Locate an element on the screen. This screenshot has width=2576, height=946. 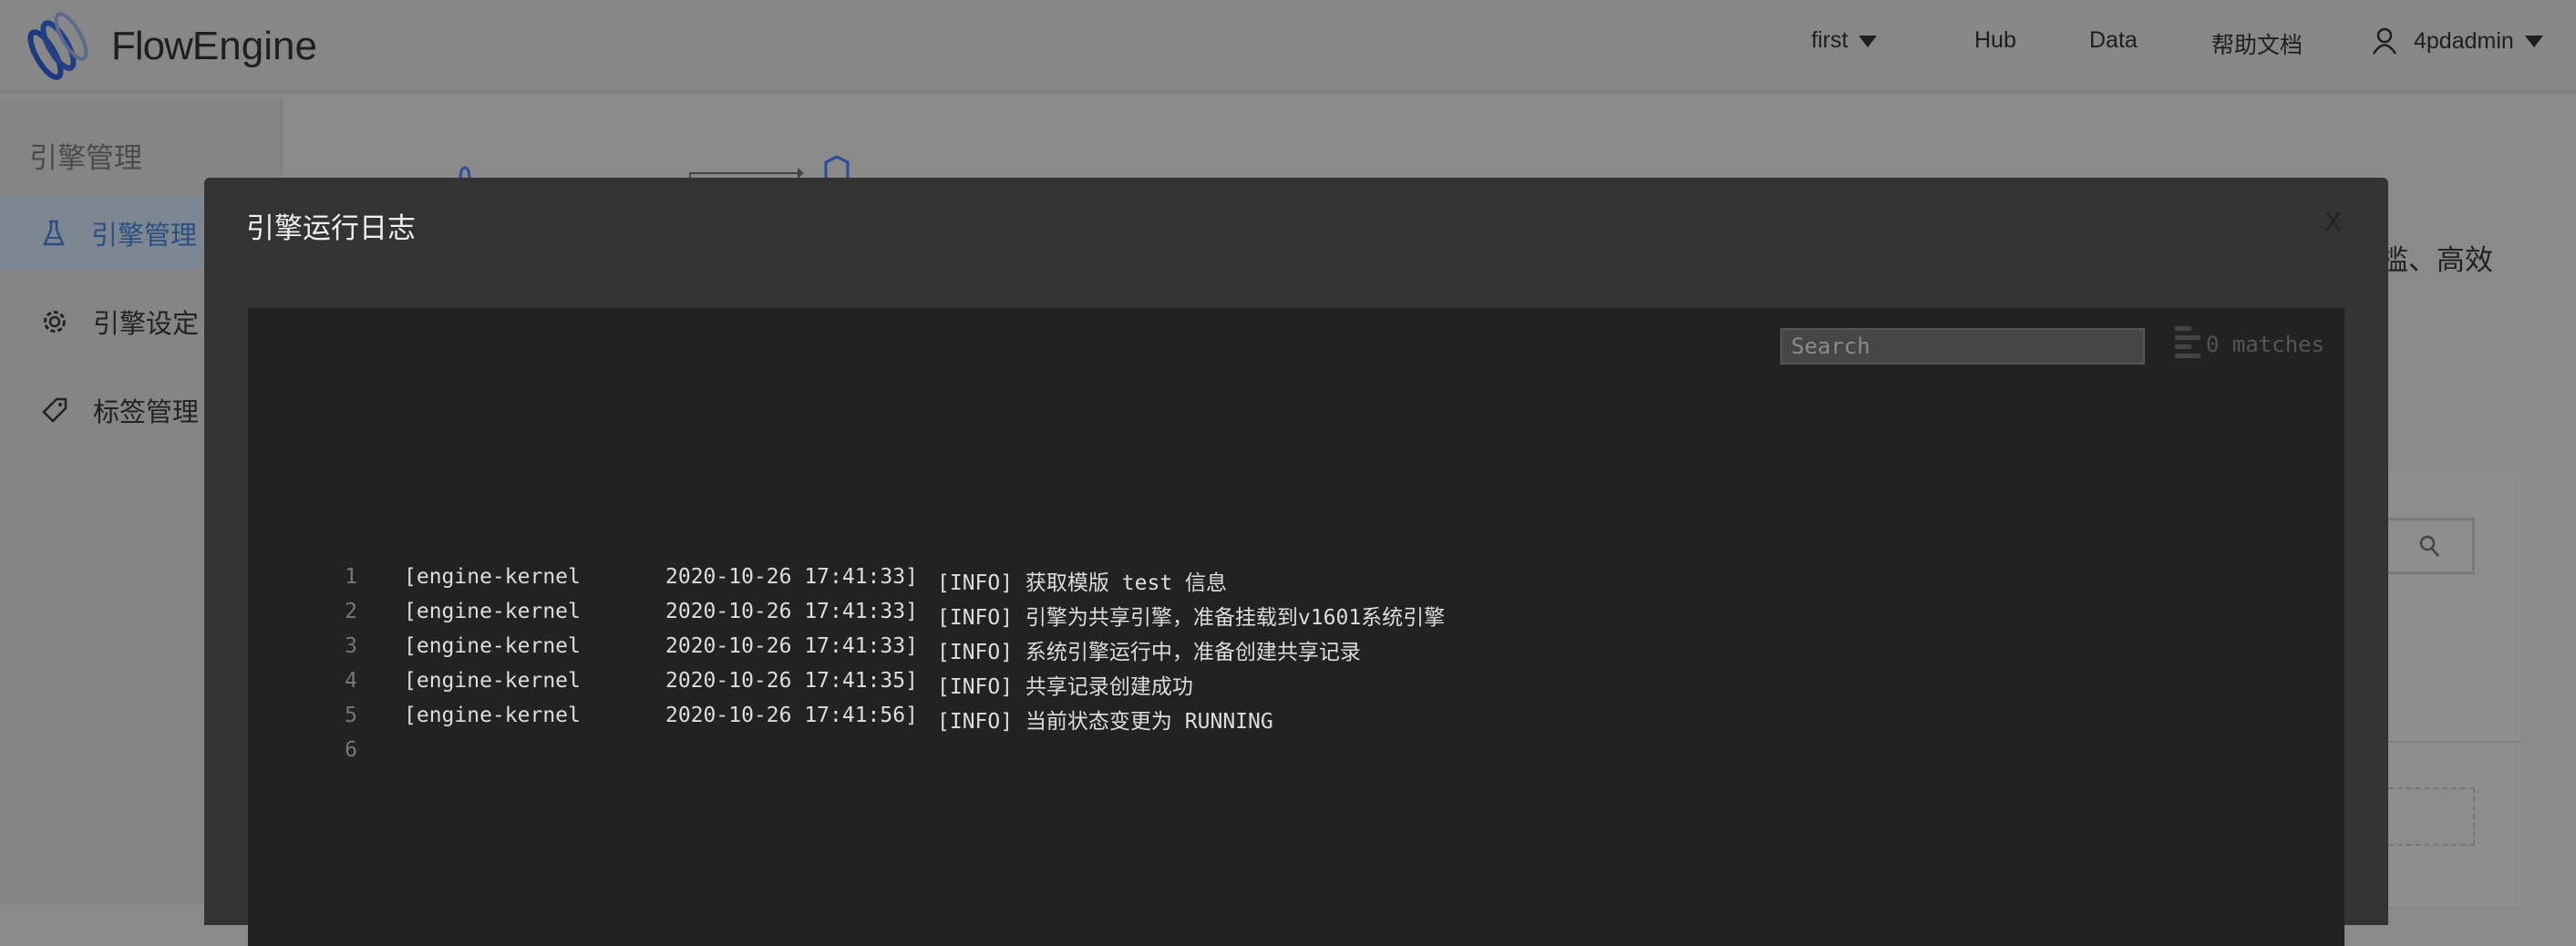
flowengine-logo is located at coordinates (57, 46).